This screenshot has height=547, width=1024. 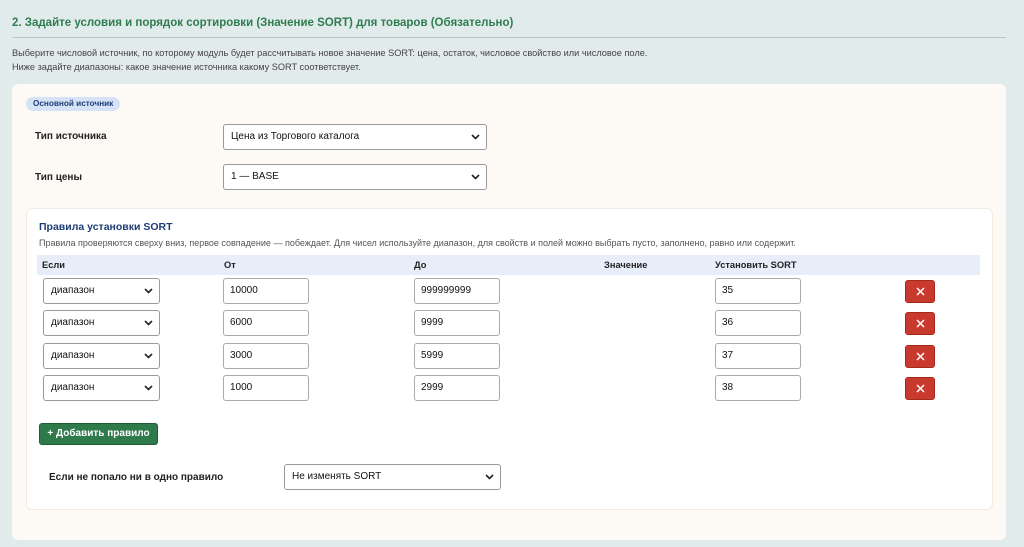 I want to click on rule-sort-input: 38, so click(x=758, y=388).